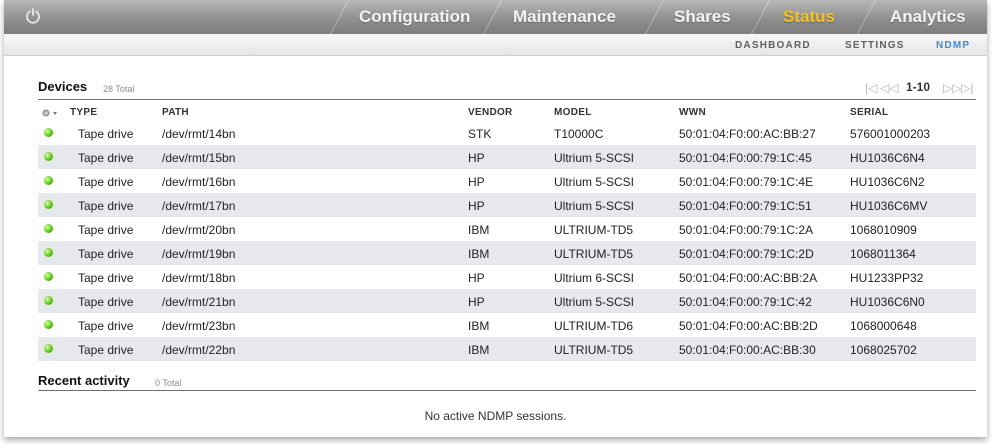  Describe the element at coordinates (747, 134) in the screenshot. I see `cell-wwn: 50:01:04:F0:00:AC:BB:27` at that location.